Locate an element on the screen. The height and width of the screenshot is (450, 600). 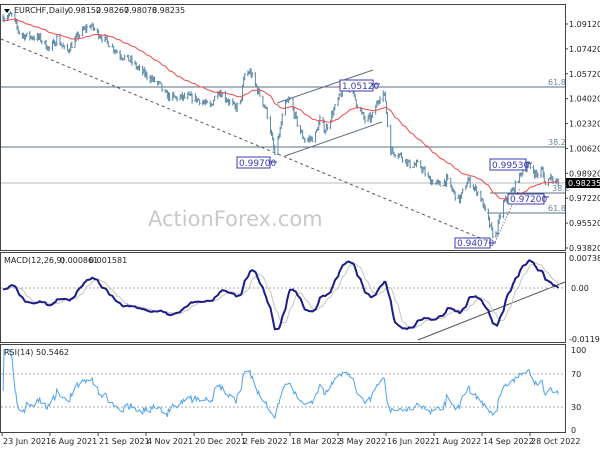
date-tick-label: 20 Dec 2021 is located at coordinates (220, 441).